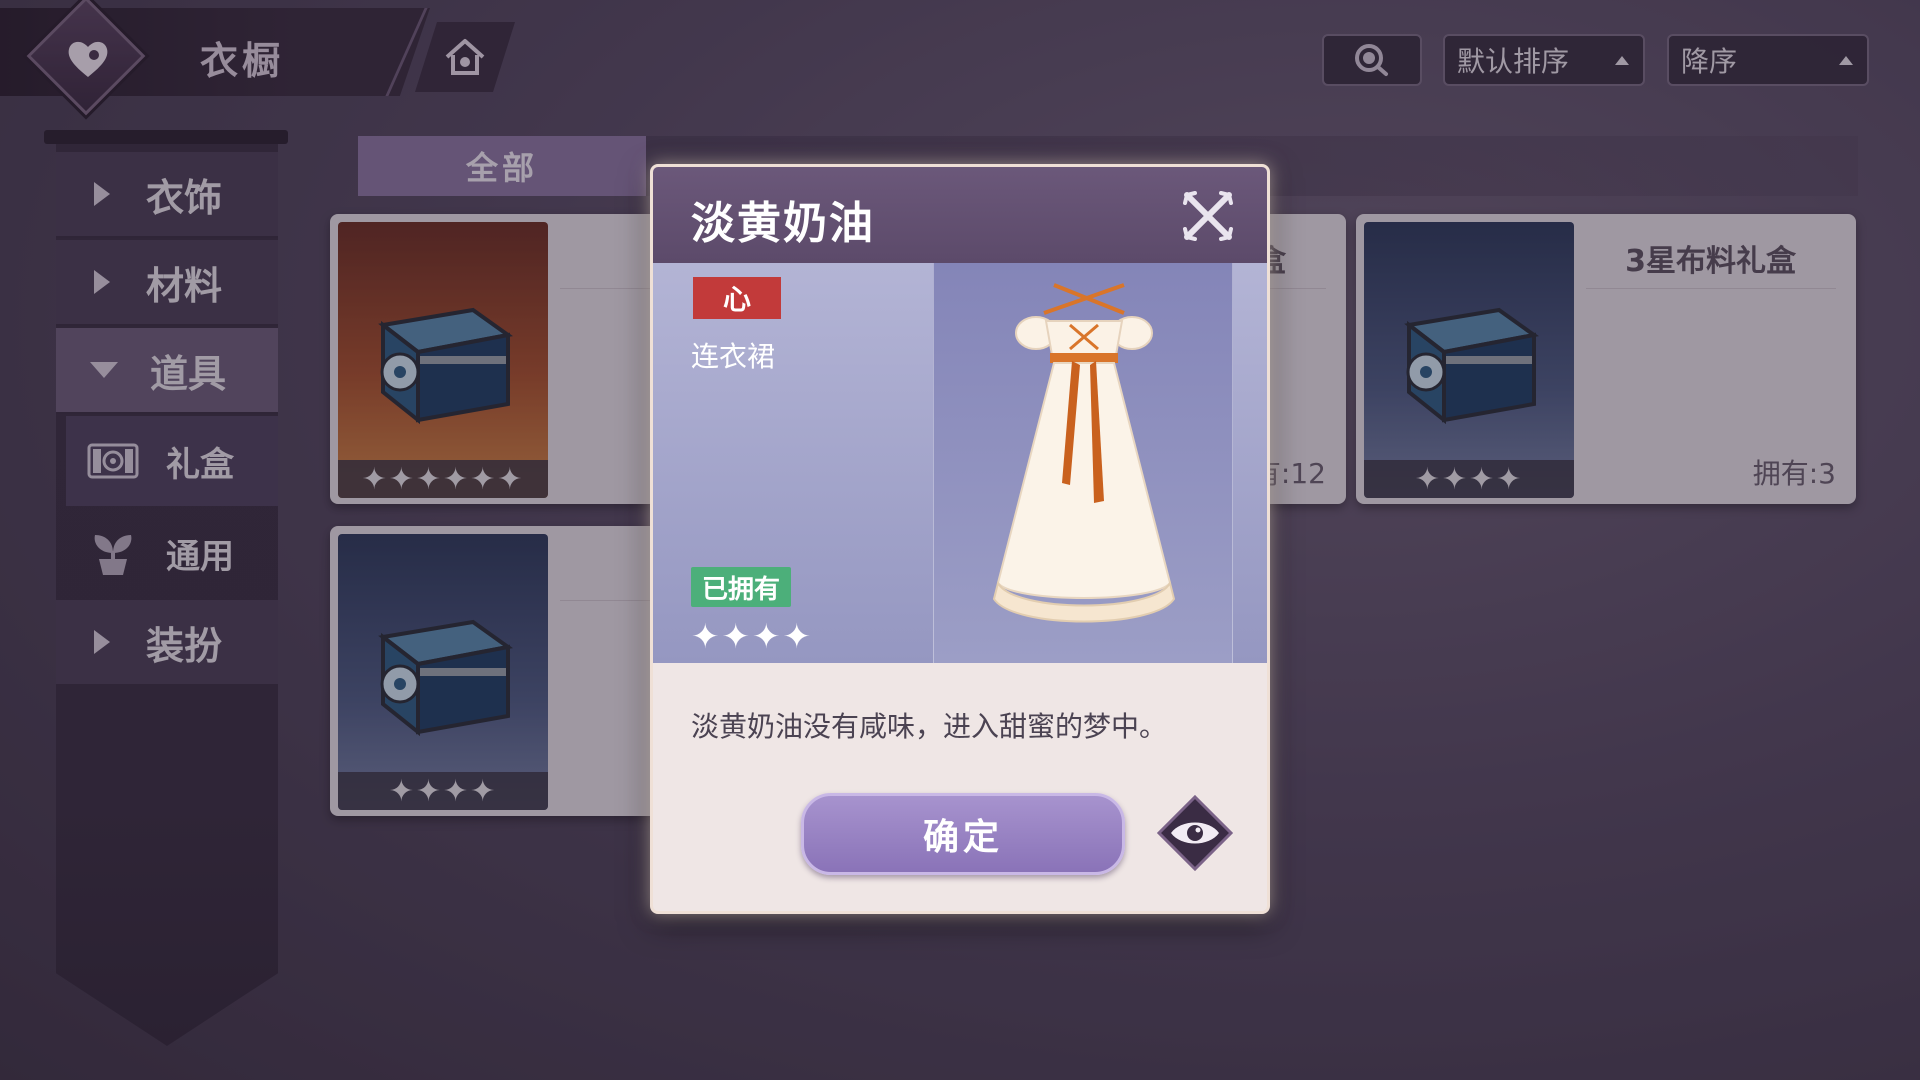 The height and width of the screenshot is (1080, 1920). I want to click on confirm-button: 确定, so click(963, 834).